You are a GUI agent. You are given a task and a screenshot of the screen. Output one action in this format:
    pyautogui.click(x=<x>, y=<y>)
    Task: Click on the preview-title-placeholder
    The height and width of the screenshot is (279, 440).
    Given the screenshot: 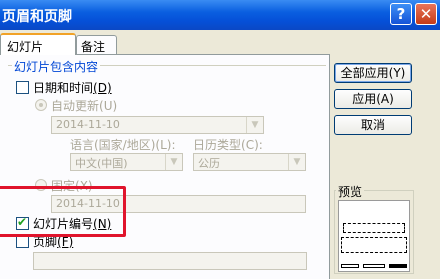 What is the action you would take?
    pyautogui.click(x=374, y=228)
    